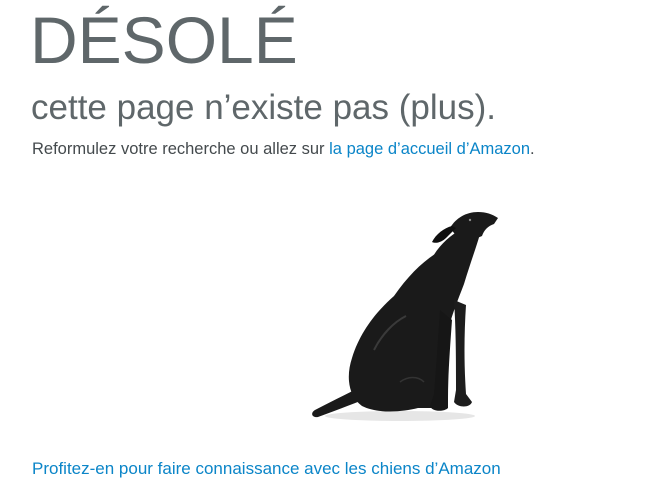 The height and width of the screenshot is (500, 648). Describe the element at coordinates (429, 149) in the screenshot. I see `amazon-home-link: la page d’accueil d’Amazon` at that location.